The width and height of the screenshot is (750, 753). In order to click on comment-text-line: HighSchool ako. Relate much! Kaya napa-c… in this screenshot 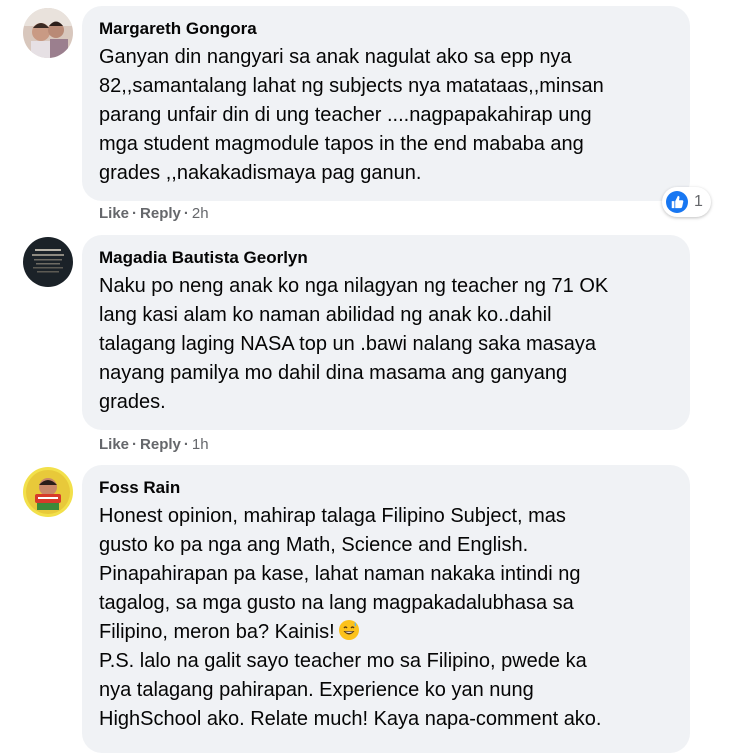, I will do `click(350, 719)`.